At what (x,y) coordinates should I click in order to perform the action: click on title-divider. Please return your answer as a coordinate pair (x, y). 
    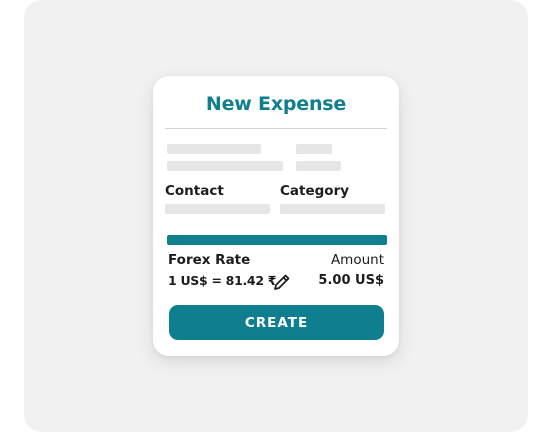
    Looking at the image, I should click on (276, 128).